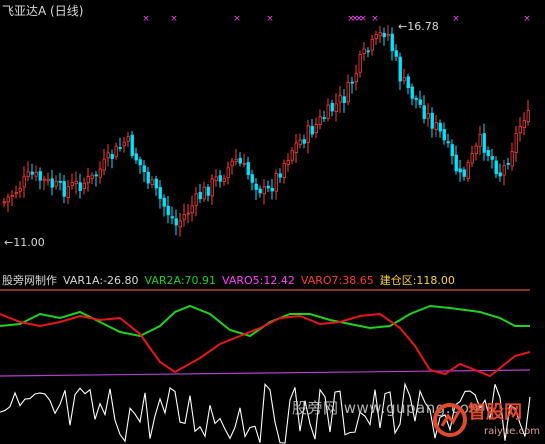 The height and width of the screenshot is (444, 545). What do you see at coordinates (258, 280) in the screenshot?
I see `legend-varo5: VARO5:12.42` at bounding box center [258, 280].